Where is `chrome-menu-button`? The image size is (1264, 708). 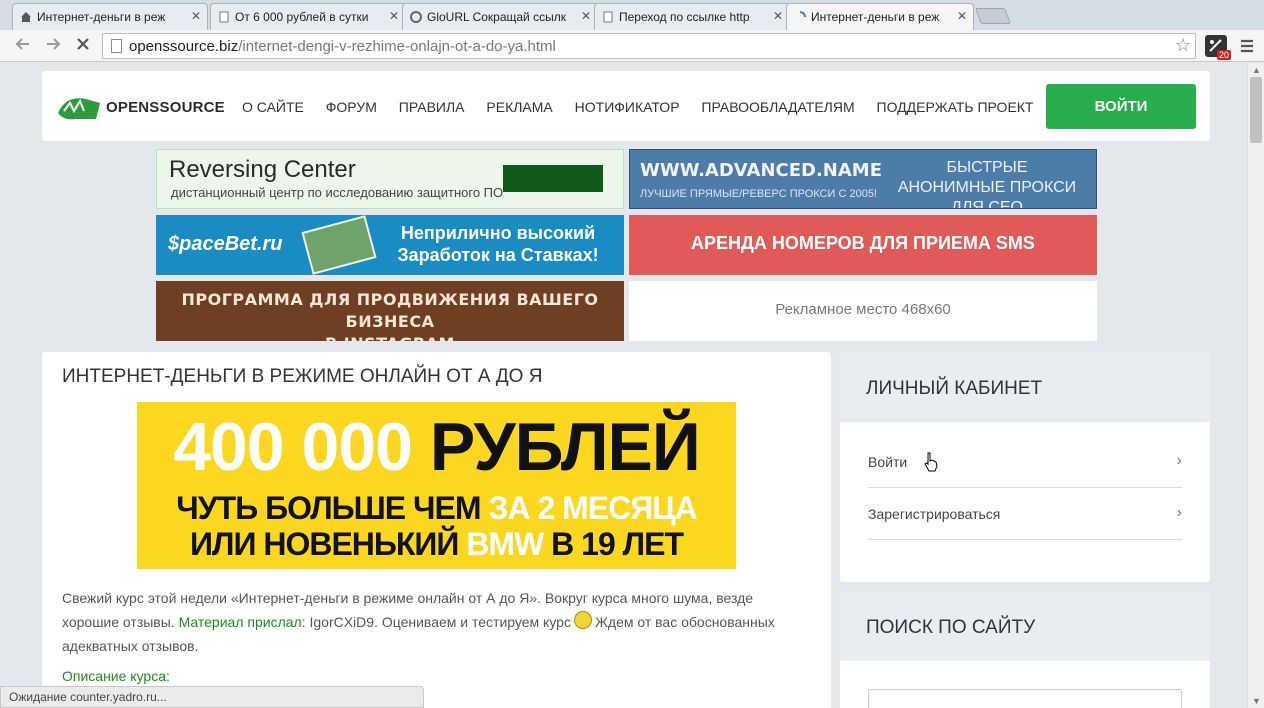 chrome-menu-button is located at coordinates (1247, 46).